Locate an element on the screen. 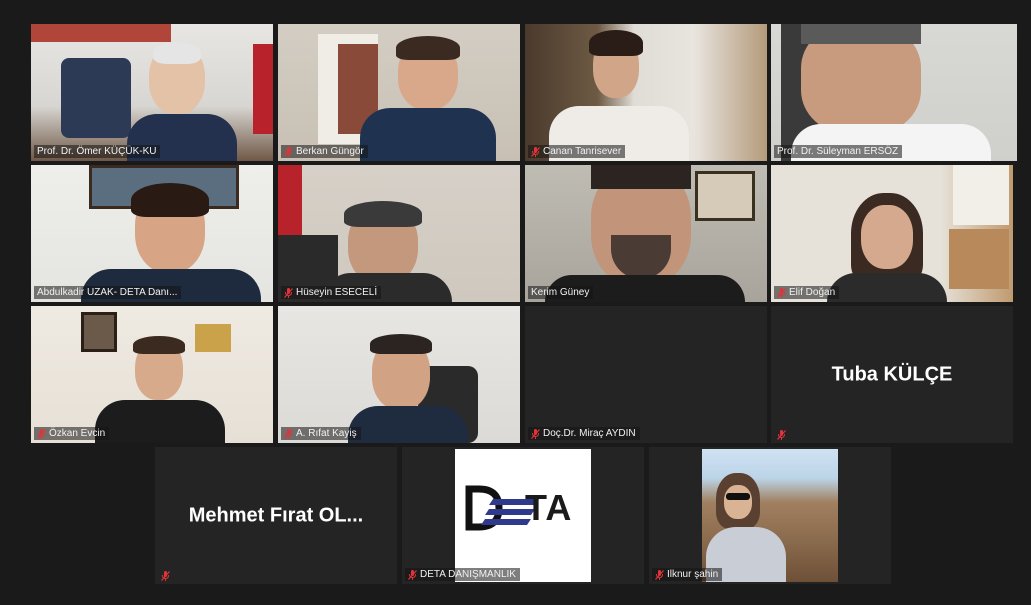 Image resolution: width=1031 pixels, height=605 pixels. participant-display-name: Tuba KÜLÇE is located at coordinates (892, 374).